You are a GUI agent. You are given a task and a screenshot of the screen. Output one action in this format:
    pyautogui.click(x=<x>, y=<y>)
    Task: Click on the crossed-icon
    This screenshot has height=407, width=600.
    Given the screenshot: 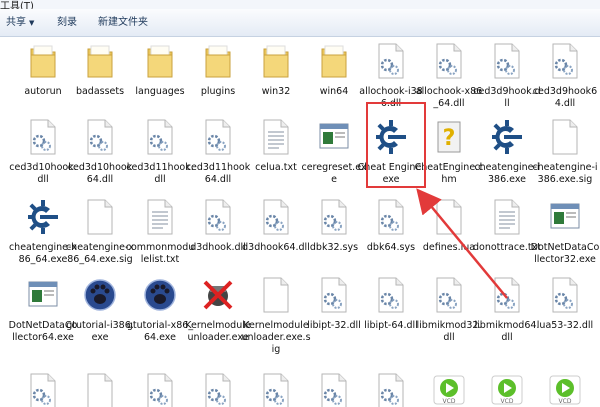 What is the action you would take?
    pyautogui.click(x=218, y=295)
    